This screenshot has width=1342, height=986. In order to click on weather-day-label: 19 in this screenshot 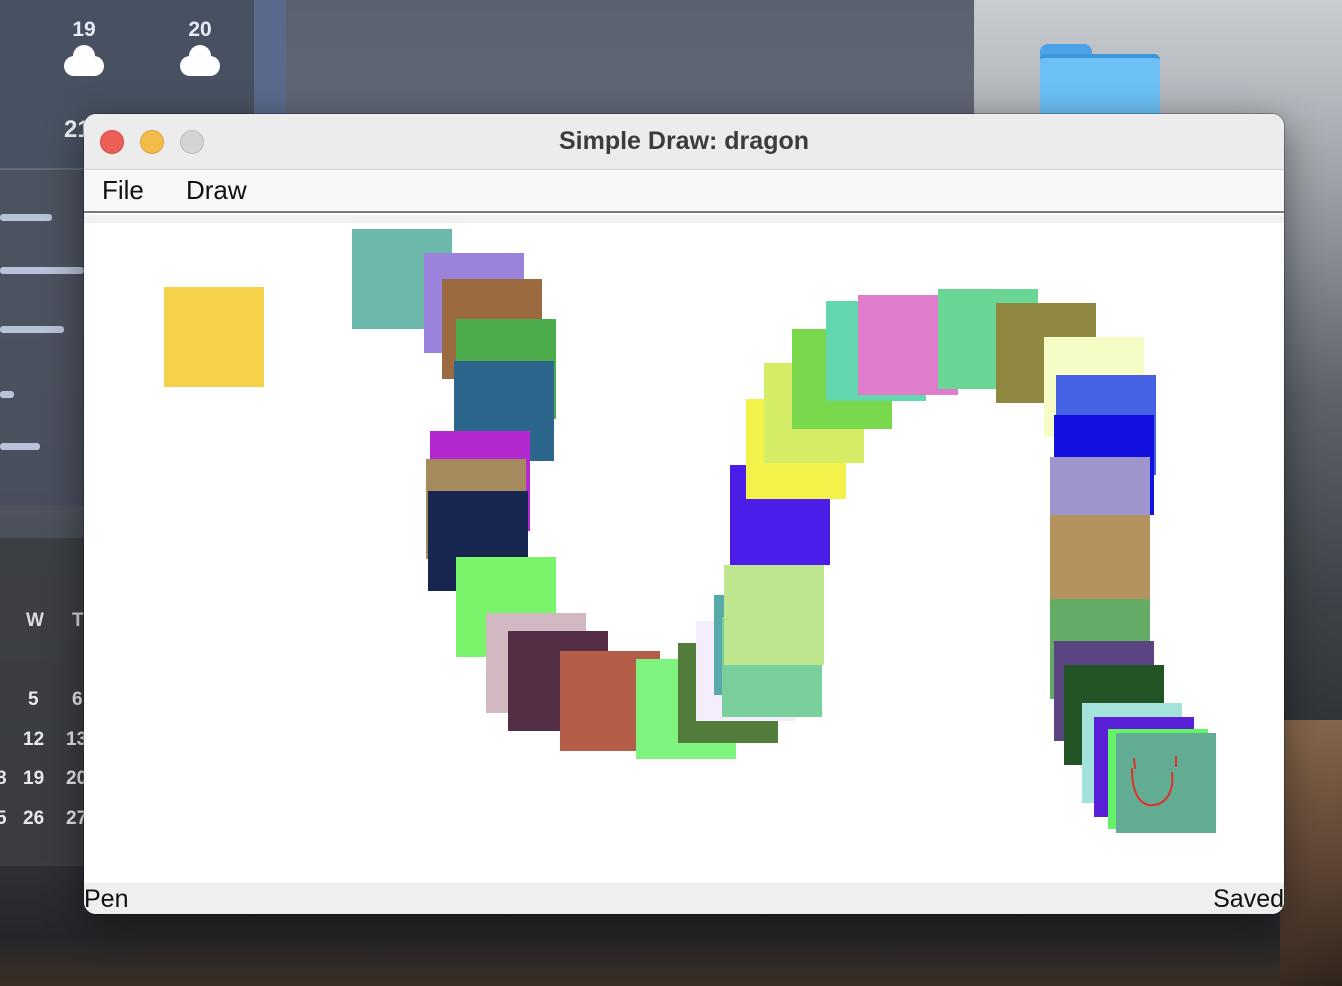, I will do `click(84, 29)`.